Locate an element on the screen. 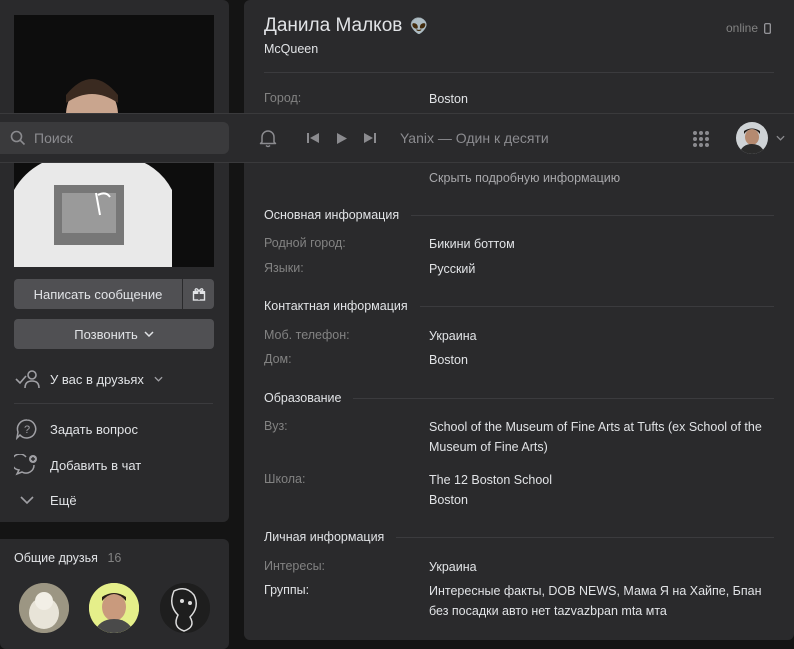  online-label: online is located at coordinates (742, 28).